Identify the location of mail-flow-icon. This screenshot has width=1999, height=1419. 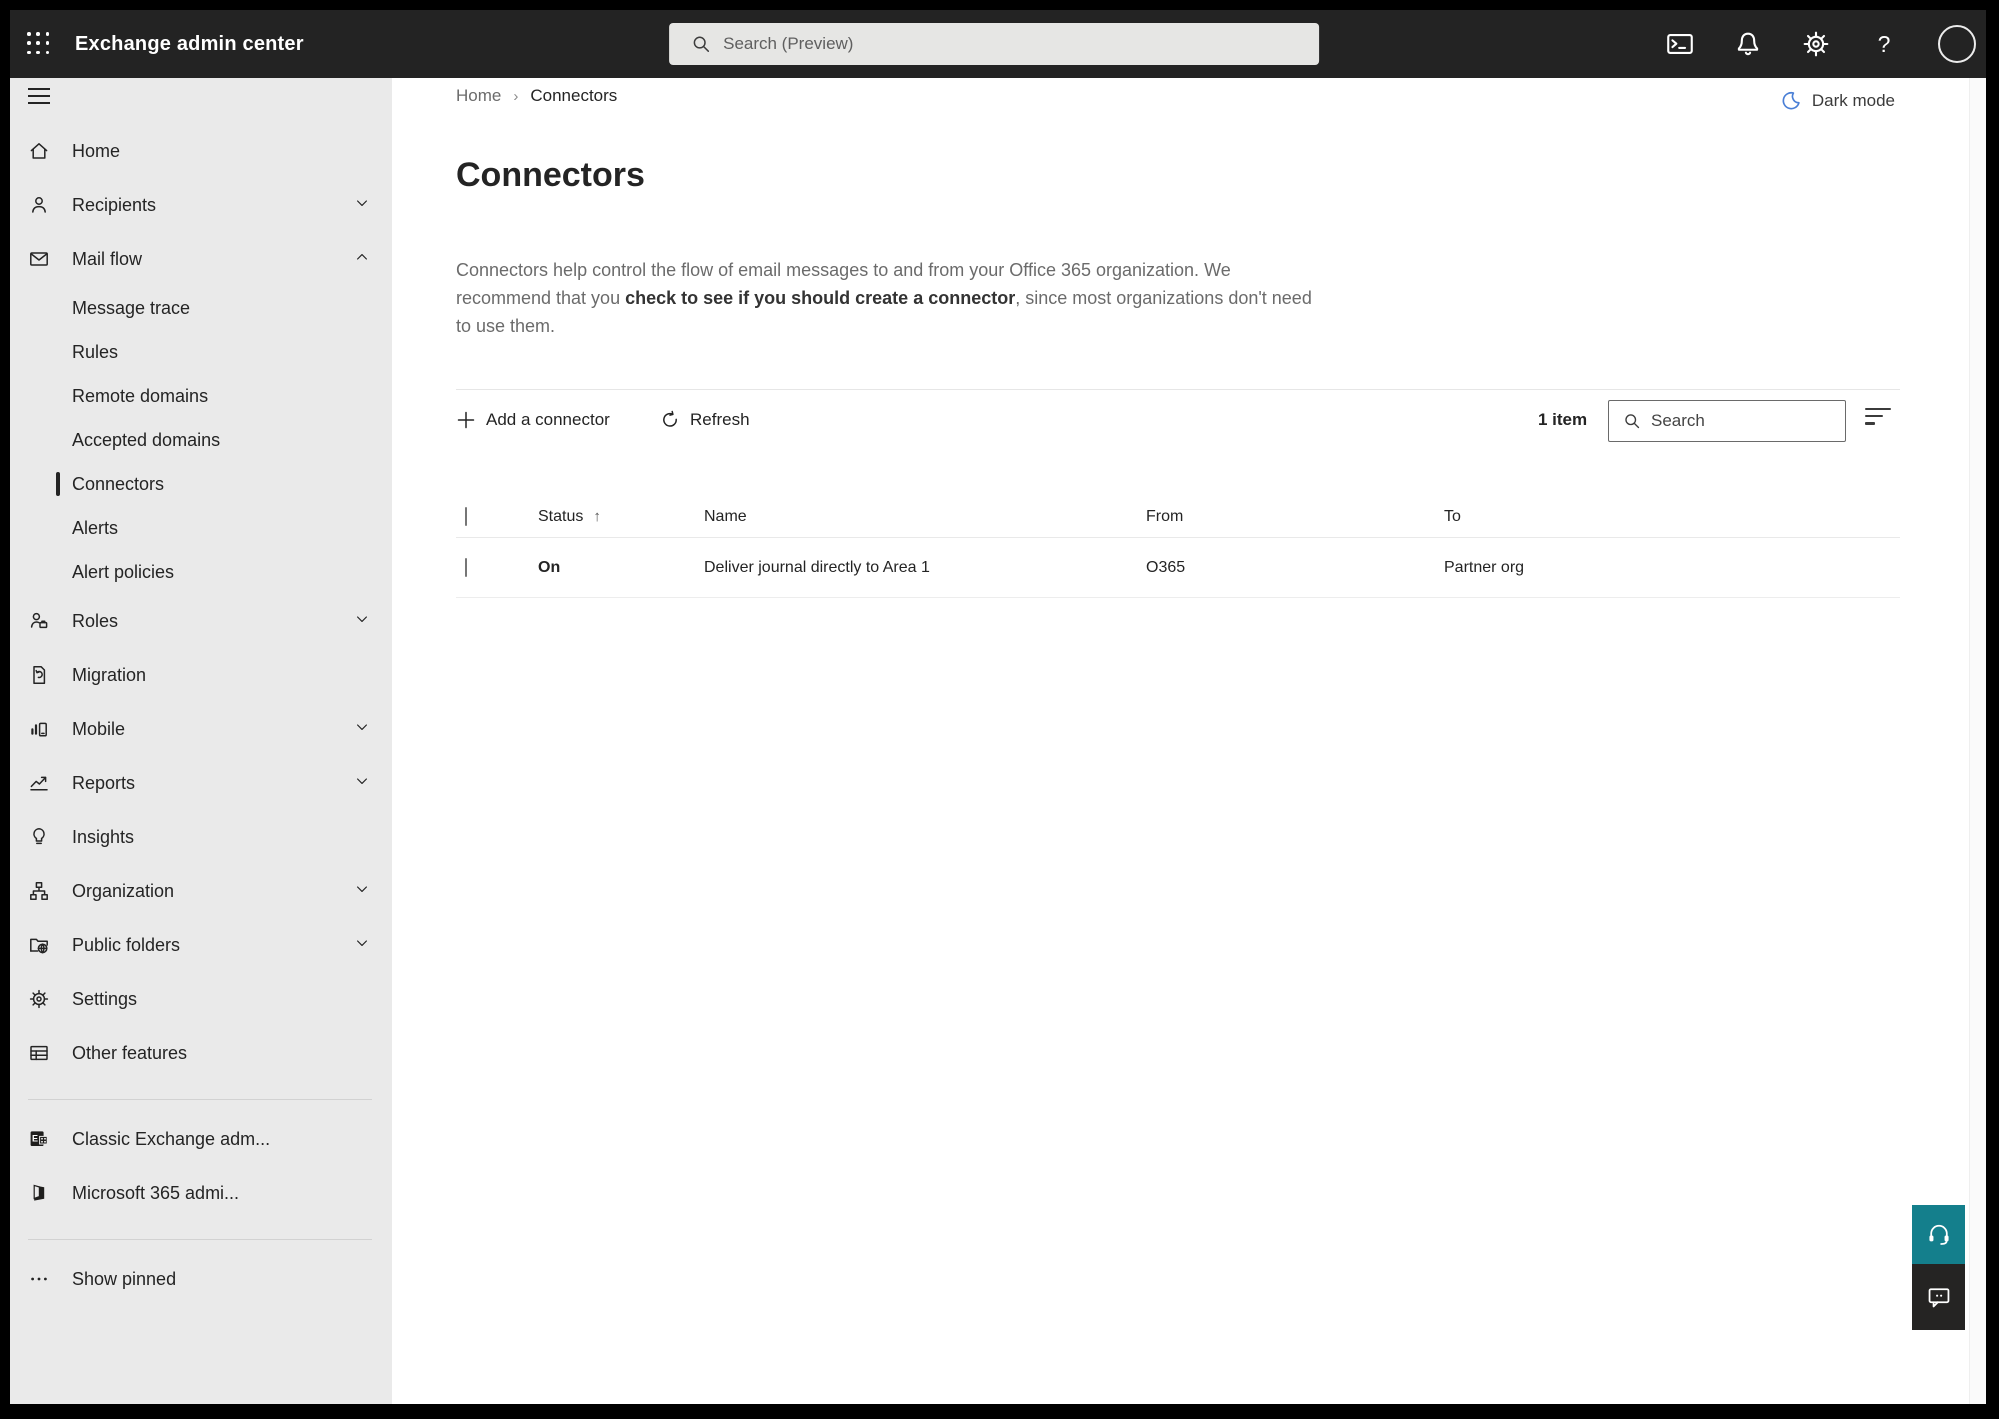
(39, 259).